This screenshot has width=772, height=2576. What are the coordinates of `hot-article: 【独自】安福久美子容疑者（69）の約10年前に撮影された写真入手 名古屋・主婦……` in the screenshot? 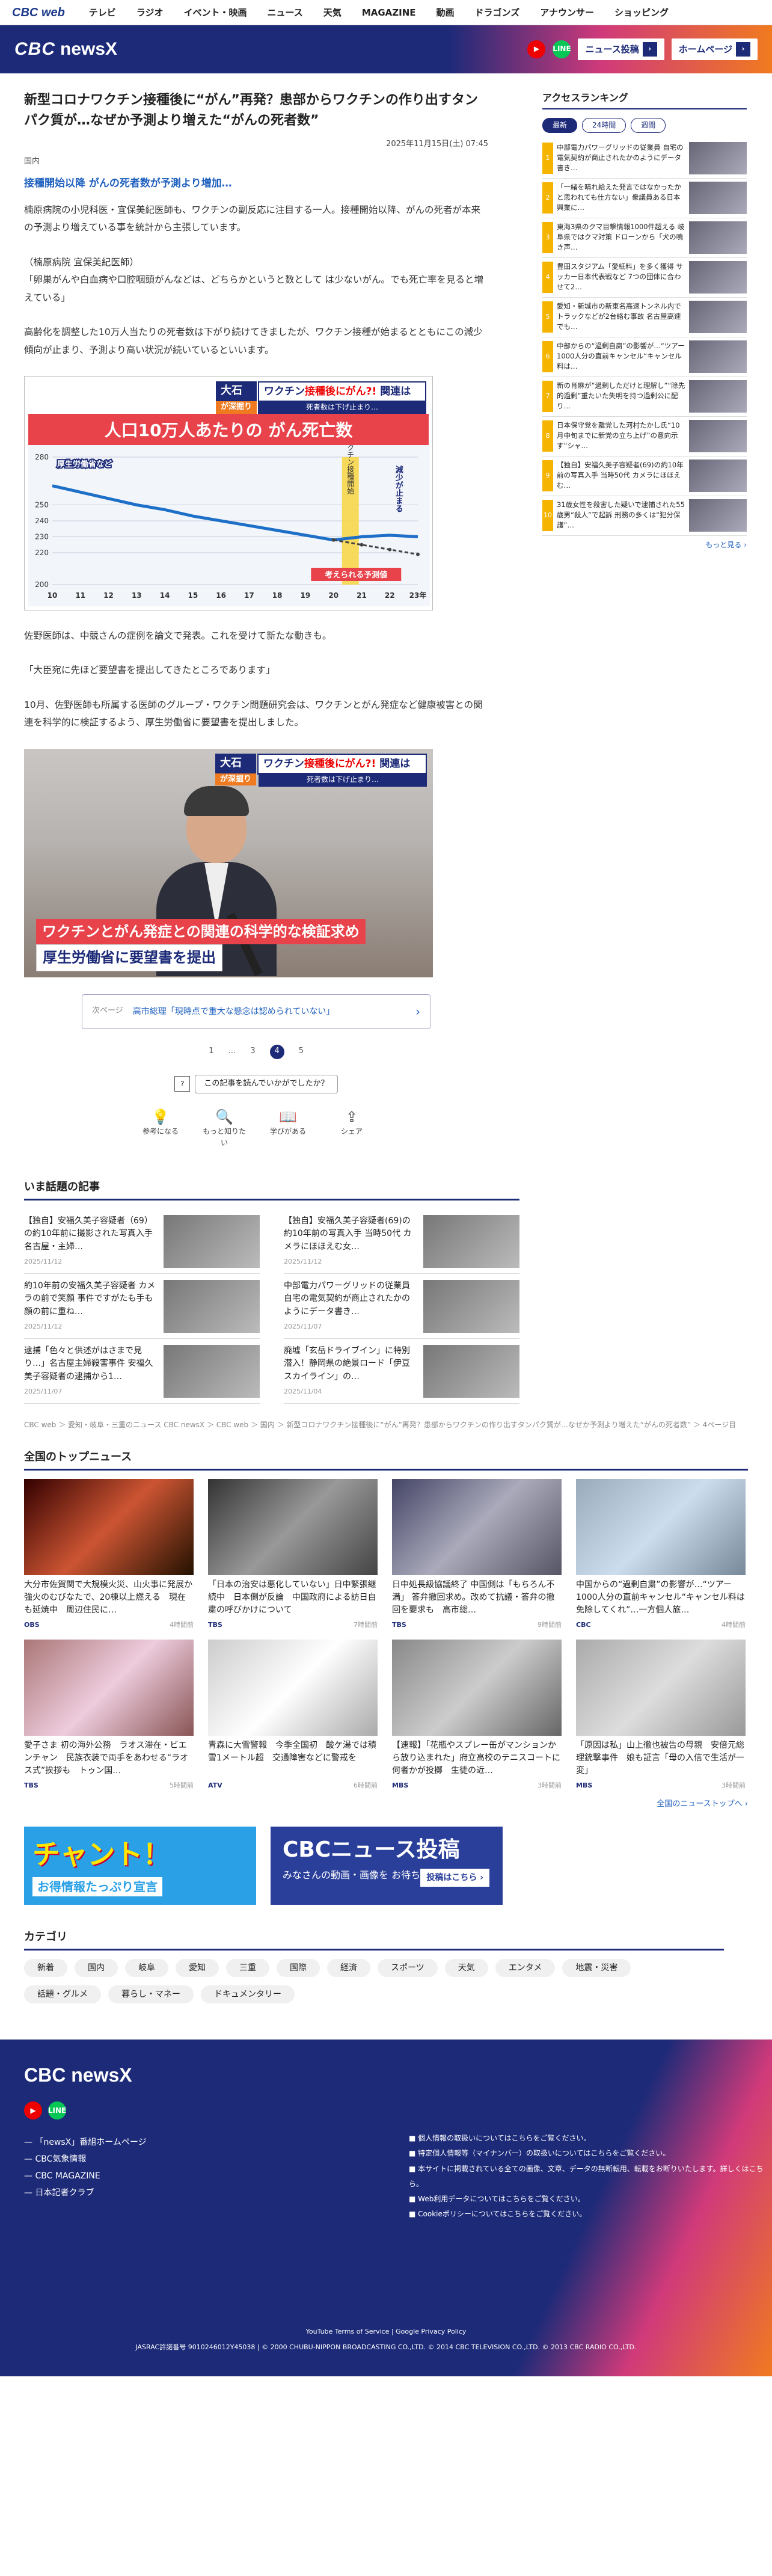 It's located at (142, 1242).